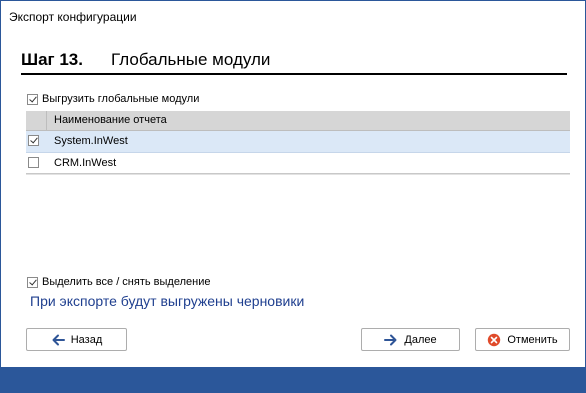  I want to click on arrow-right-icon, so click(390, 339).